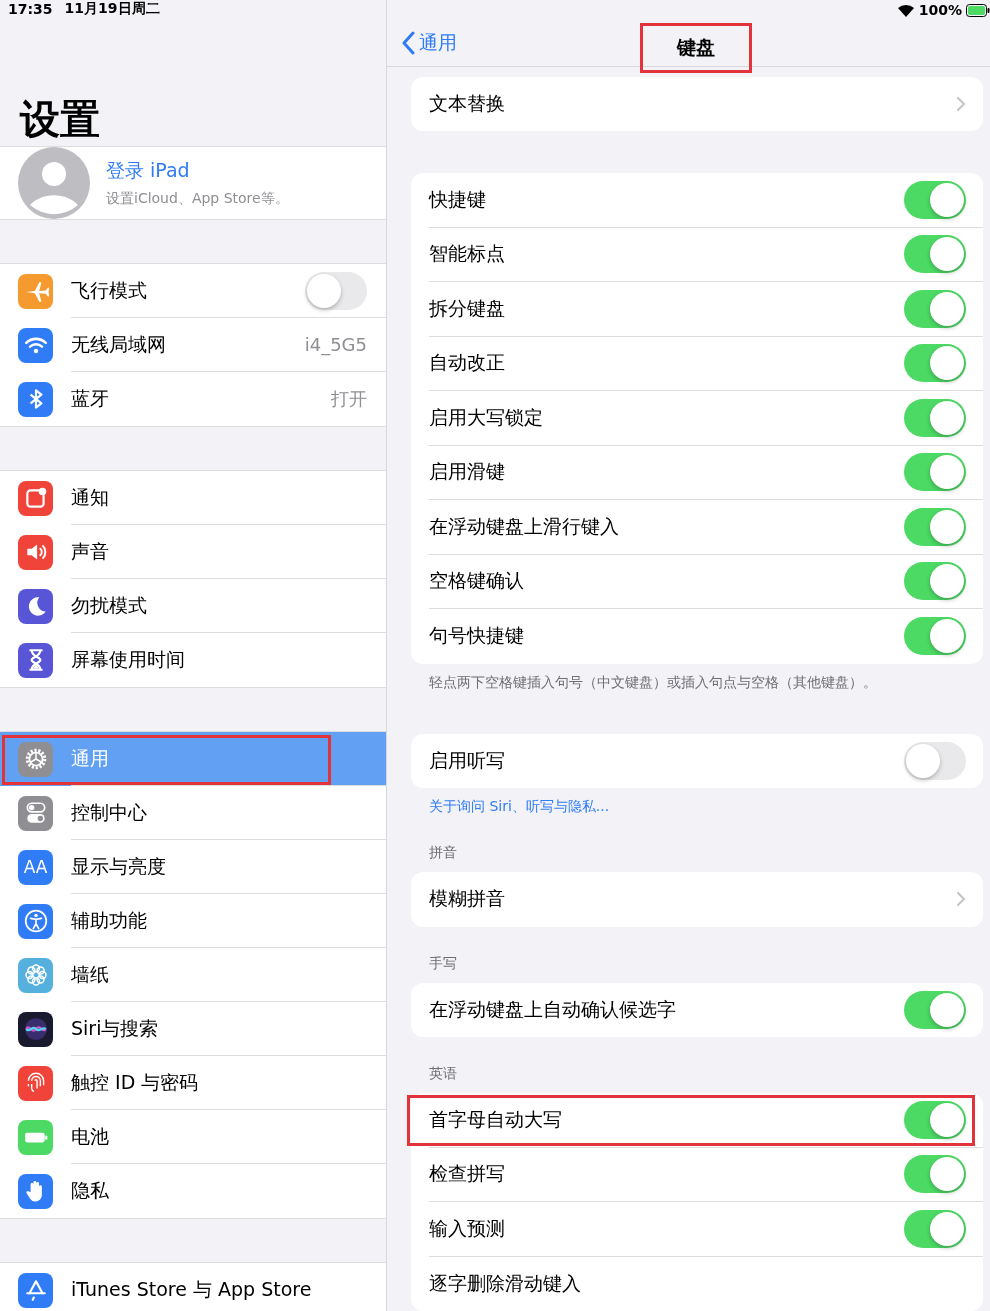 The image size is (990, 1311). I want to click on sidebar-item: 墙纸, so click(193, 975).